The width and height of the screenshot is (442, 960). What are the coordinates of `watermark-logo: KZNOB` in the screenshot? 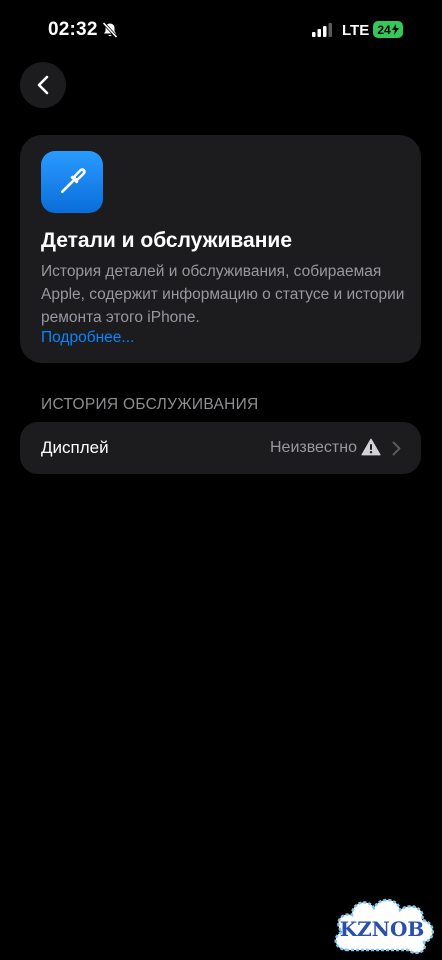 It's located at (384, 926).